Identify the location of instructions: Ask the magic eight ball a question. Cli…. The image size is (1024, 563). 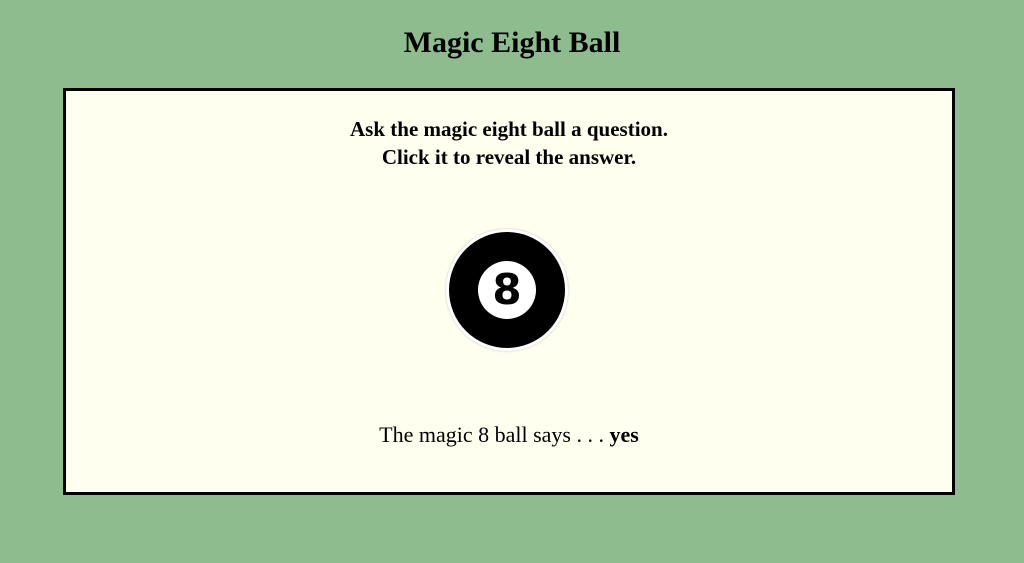
(509, 143).